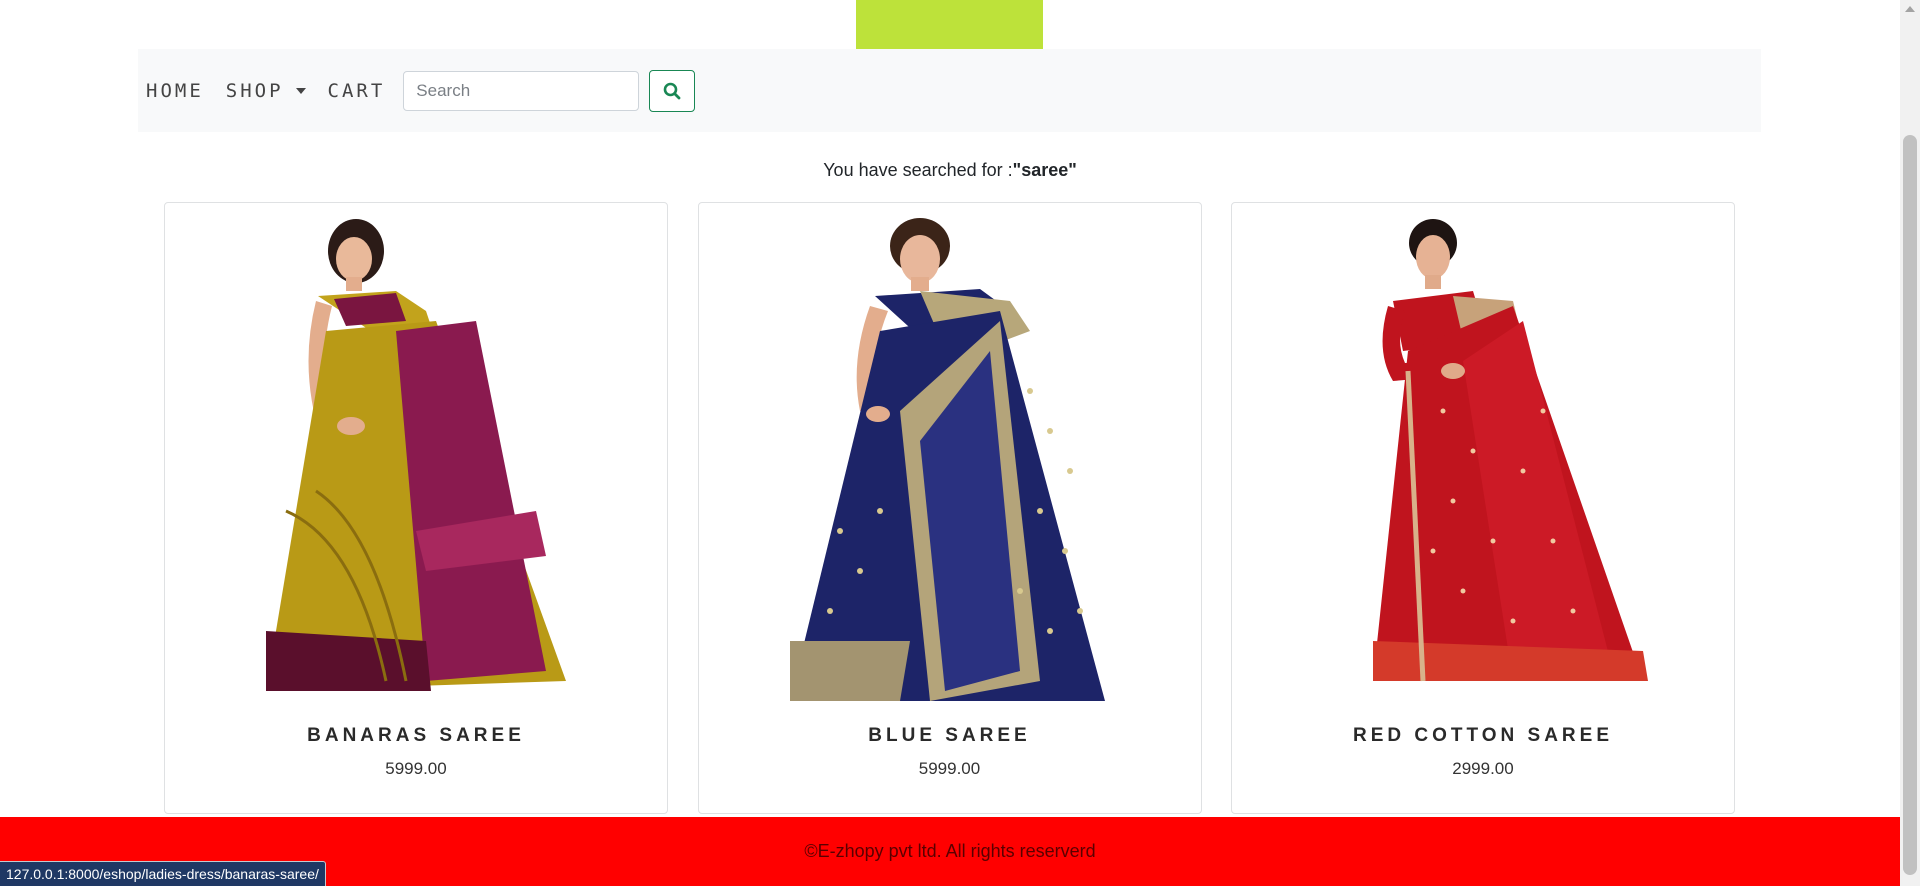 Image resolution: width=1920 pixels, height=886 pixels. What do you see at coordinates (300, 90) in the screenshot?
I see `caret-down-icon` at bounding box center [300, 90].